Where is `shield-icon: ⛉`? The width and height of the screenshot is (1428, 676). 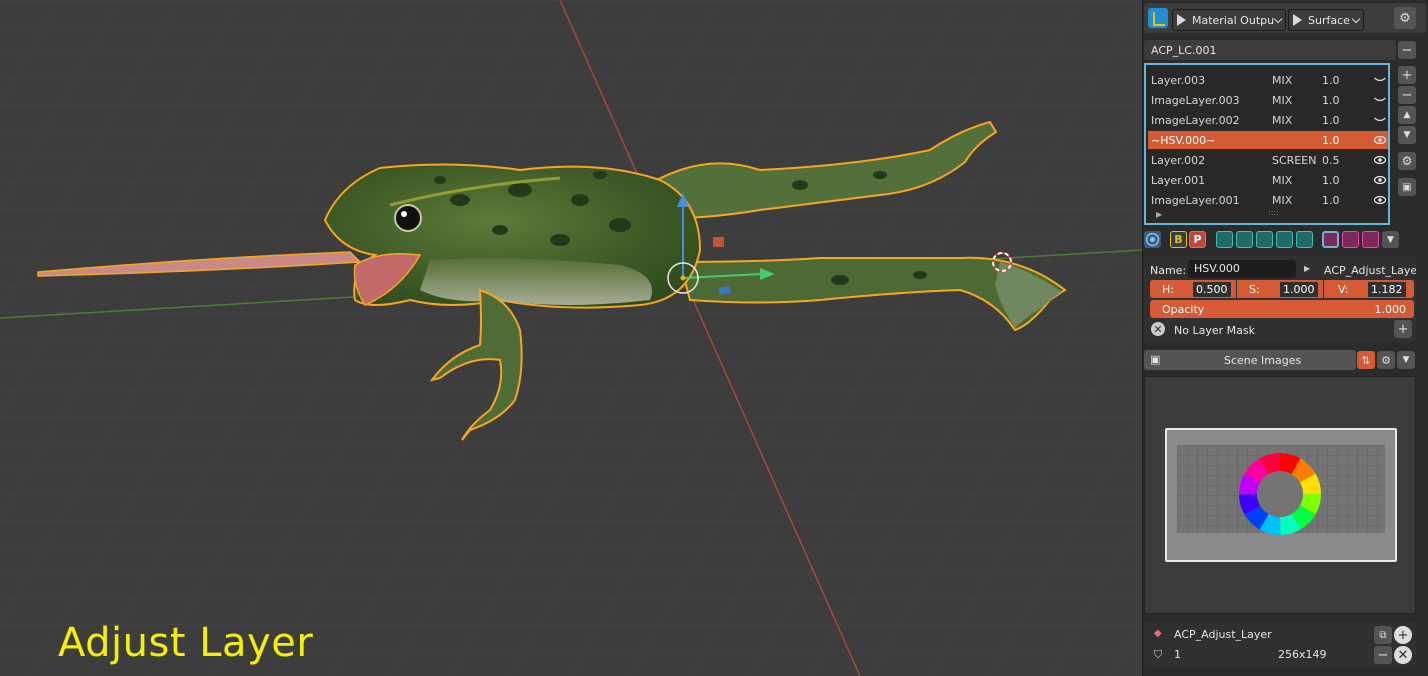 shield-icon: ⛉ is located at coordinates (1158, 654).